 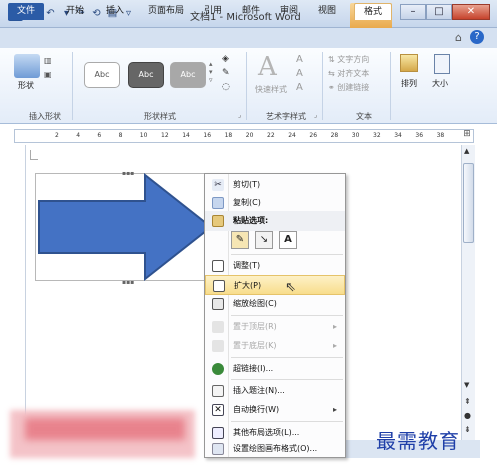 What do you see at coordinates (120, 135) in the screenshot?
I see `ruler-tick-label: 8` at bounding box center [120, 135].